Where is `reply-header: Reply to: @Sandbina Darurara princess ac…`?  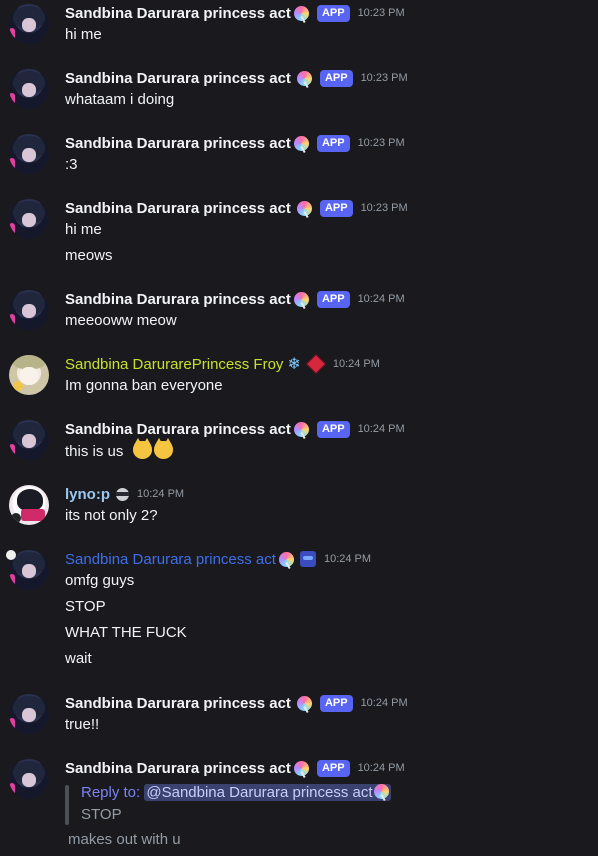
reply-header: Reply to: @Sandbina Darurara princess ac… is located at coordinates (236, 792).